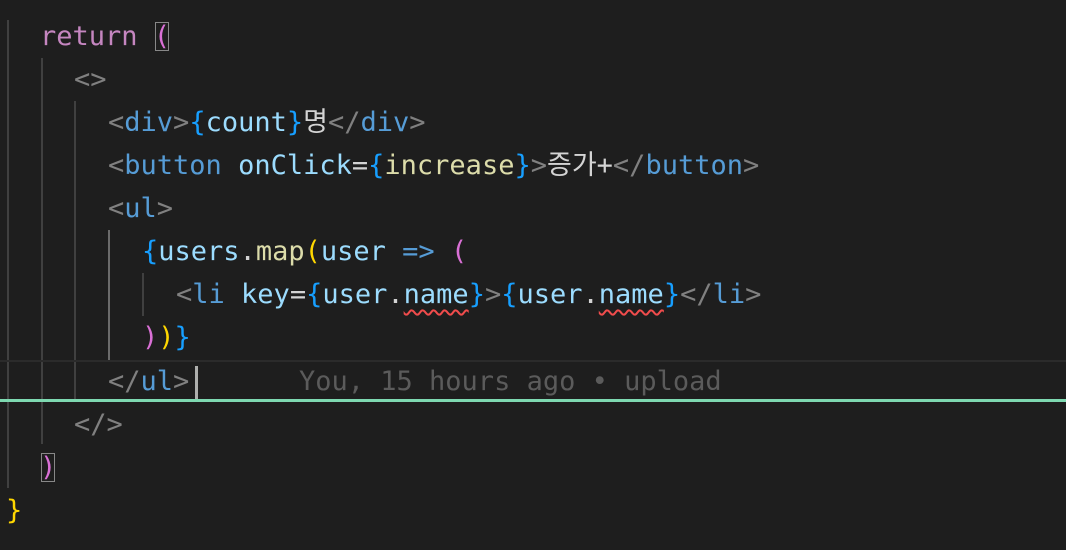  What do you see at coordinates (295, 165) in the screenshot?
I see `attribute-onclick: onClick` at bounding box center [295, 165].